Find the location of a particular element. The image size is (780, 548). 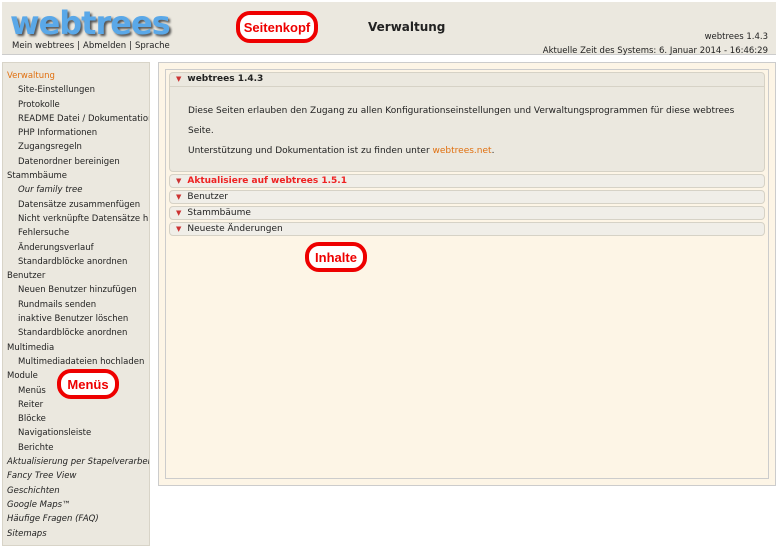

sidebar-item: Häufige Fragen (FAQ) is located at coordinates (76, 519).